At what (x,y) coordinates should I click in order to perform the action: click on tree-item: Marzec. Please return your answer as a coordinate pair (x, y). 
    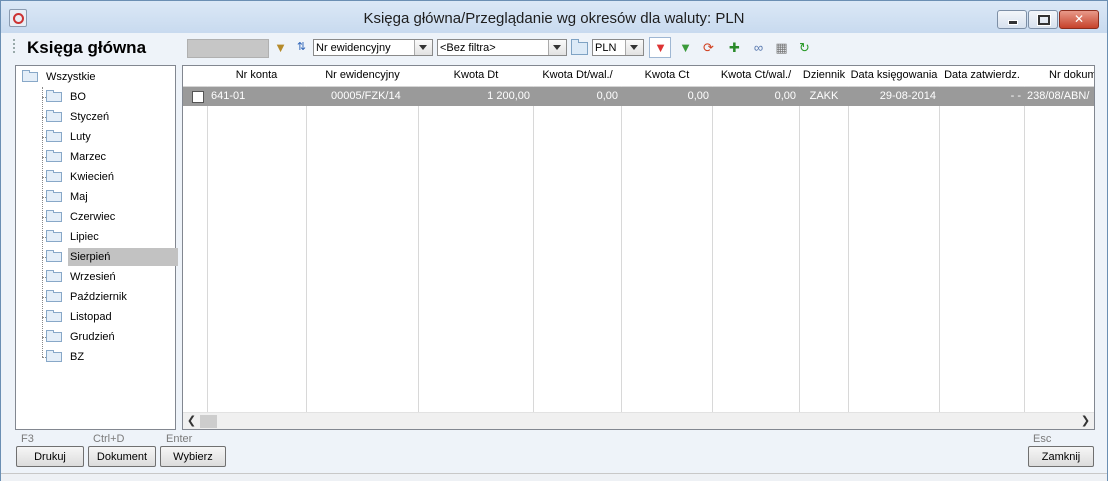
    Looking at the image, I should click on (95, 157).